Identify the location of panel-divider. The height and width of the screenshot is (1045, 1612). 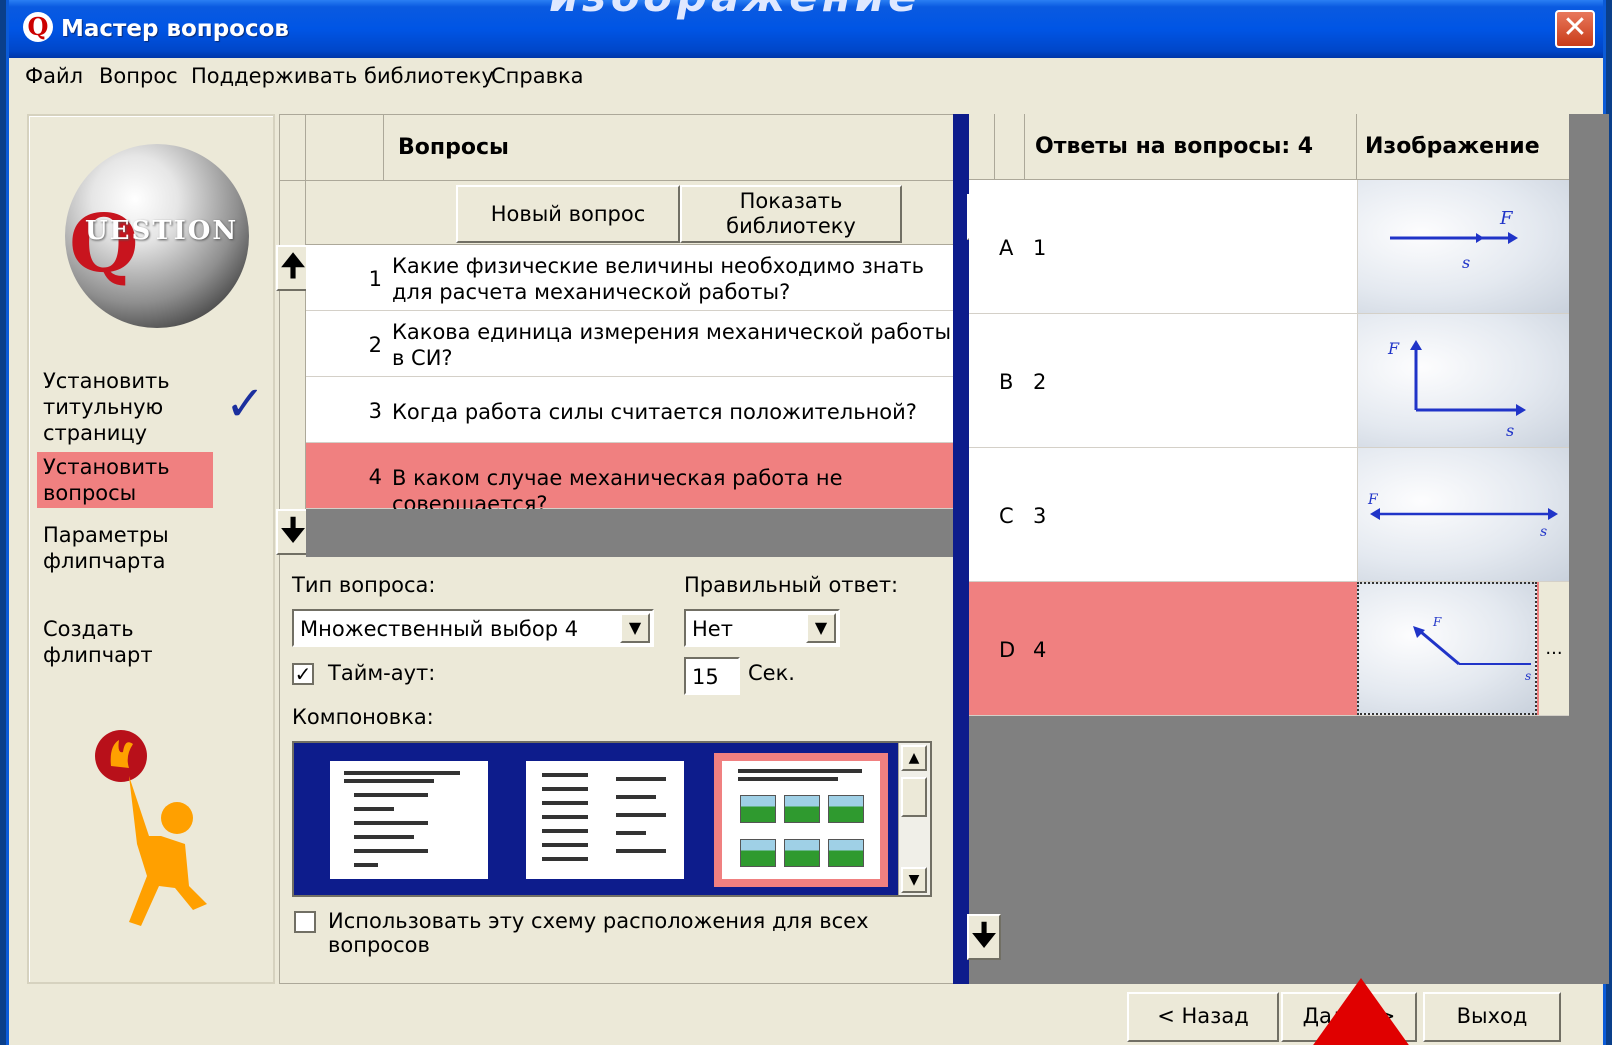
(961, 549).